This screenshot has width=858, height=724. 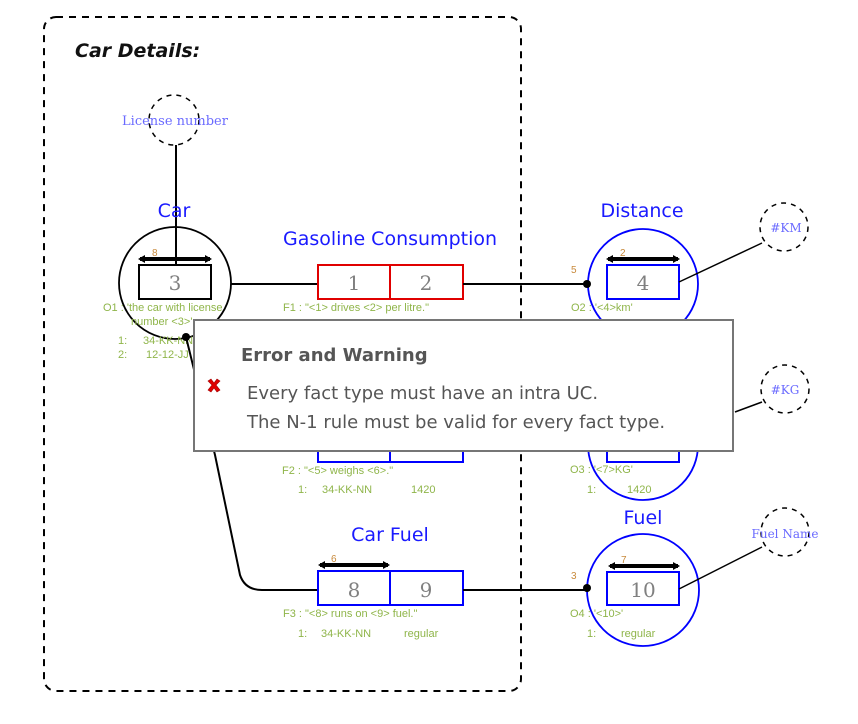 What do you see at coordinates (167, 355) in the screenshot?
I see `population-value: 12-12-JJ` at bounding box center [167, 355].